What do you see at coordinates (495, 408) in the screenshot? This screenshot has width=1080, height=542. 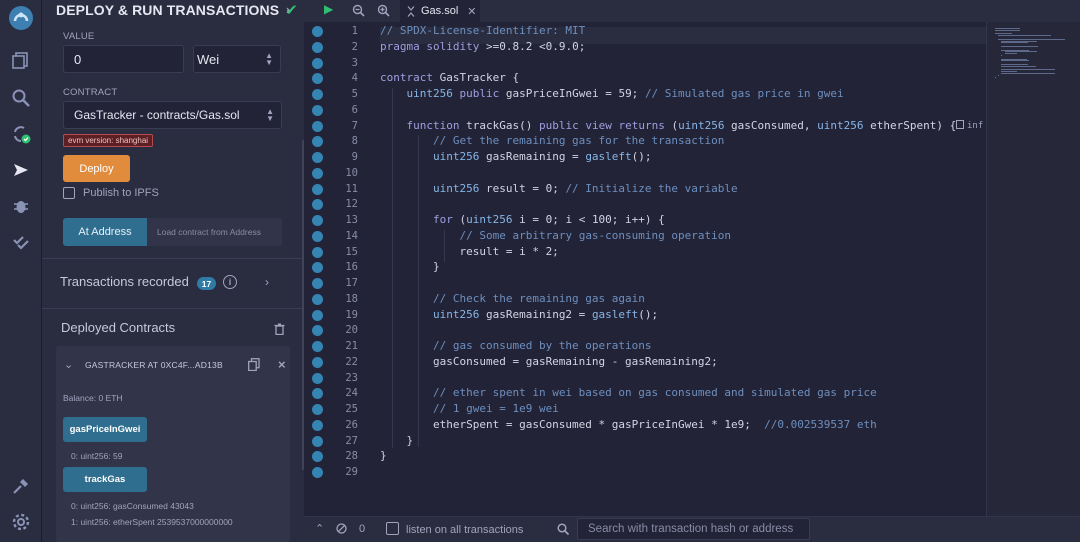 I see `code-line: // 1 gwei = 1e9 wei` at bounding box center [495, 408].